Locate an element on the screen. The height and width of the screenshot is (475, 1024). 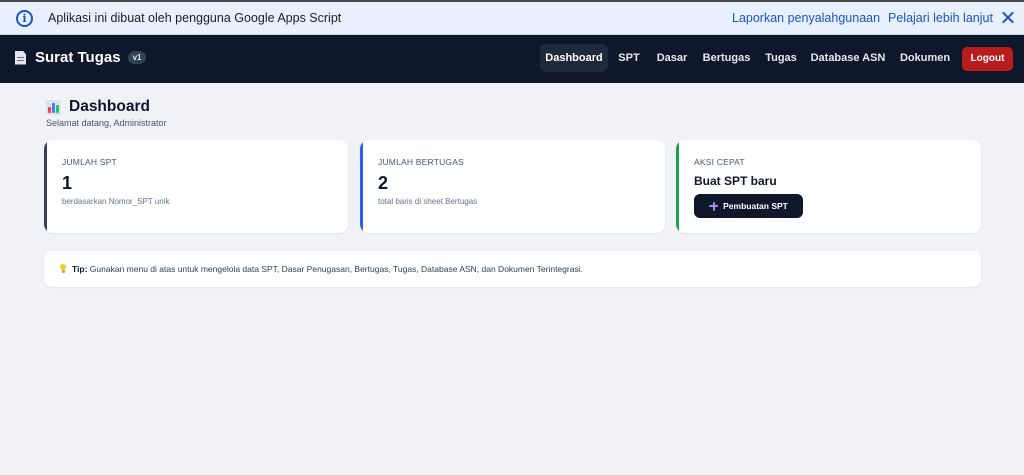
card-label: AKSI CEPAT is located at coordinates (719, 162).